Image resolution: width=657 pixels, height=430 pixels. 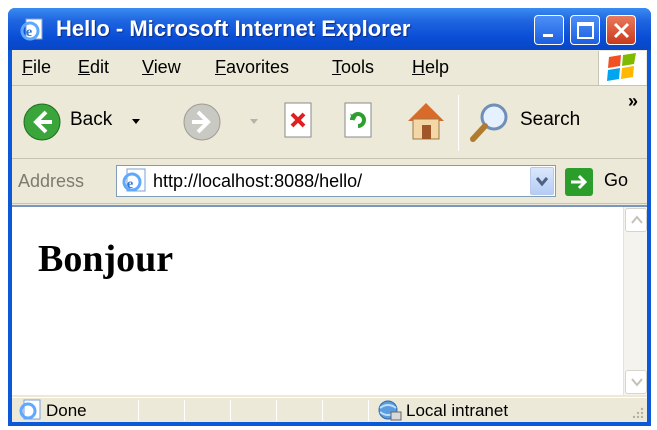 I want to click on chevron-up-icon, so click(x=637, y=219).